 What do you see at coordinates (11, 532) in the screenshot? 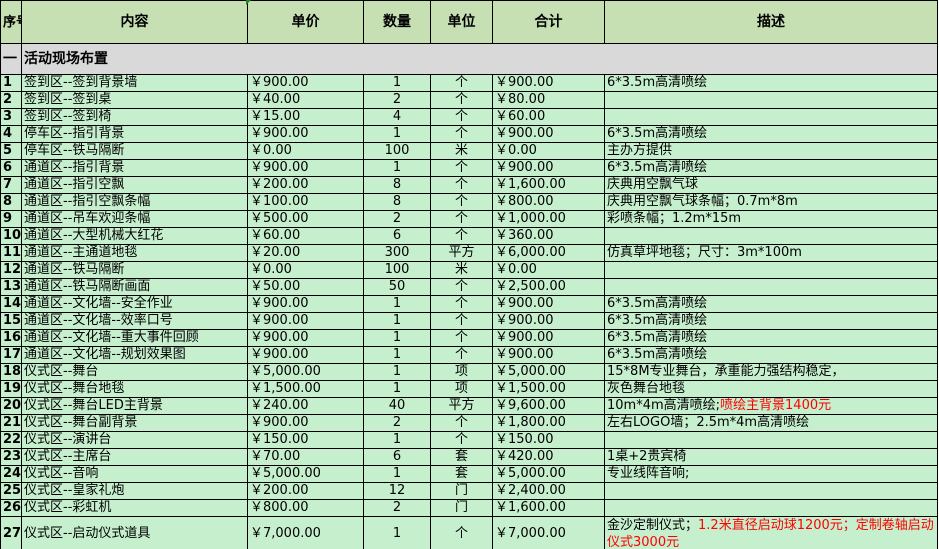
I see `row-seq-cell: 27` at bounding box center [11, 532].